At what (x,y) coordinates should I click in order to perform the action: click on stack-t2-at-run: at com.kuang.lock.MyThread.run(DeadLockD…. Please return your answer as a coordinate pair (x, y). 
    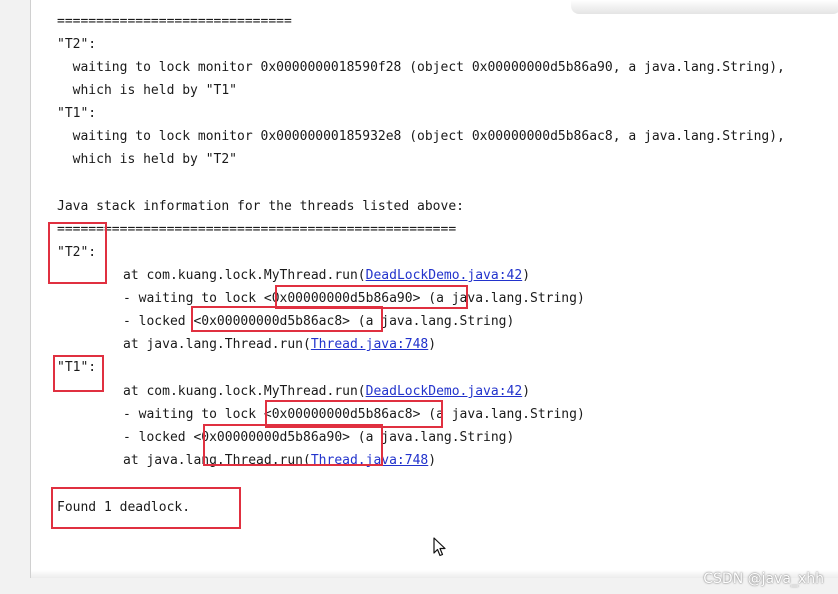
    Looking at the image, I should click on (326, 276).